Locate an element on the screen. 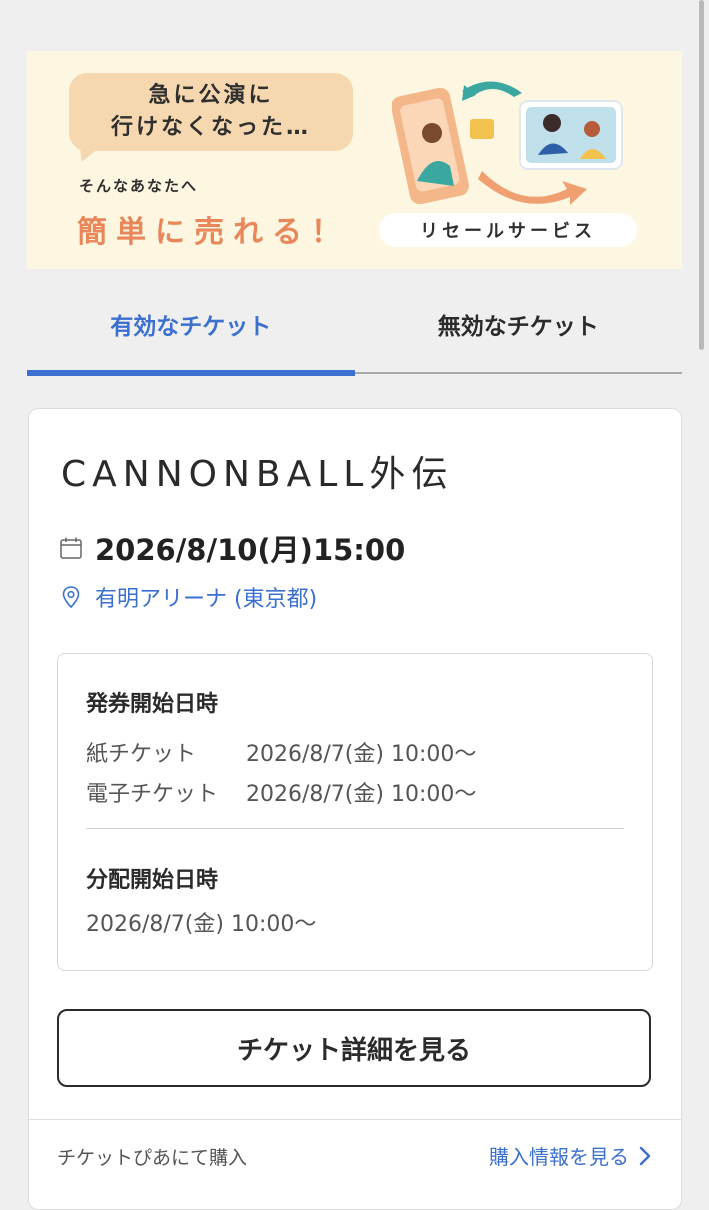 The width and height of the screenshot is (709, 1210). paper-ticket-row: 紙チケット 2026/8/7(金) 10:00〜 is located at coordinates (281, 752).